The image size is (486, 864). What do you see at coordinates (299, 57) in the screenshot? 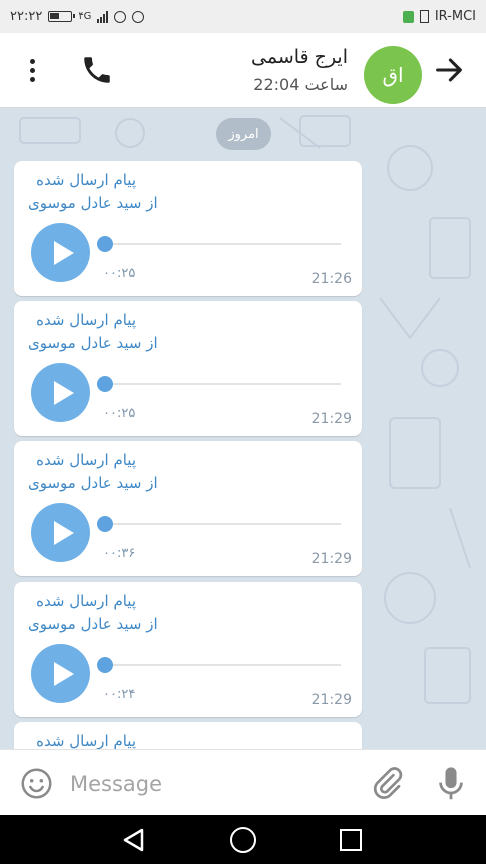
I see `contact-name: ایرج قاسمی` at bounding box center [299, 57].